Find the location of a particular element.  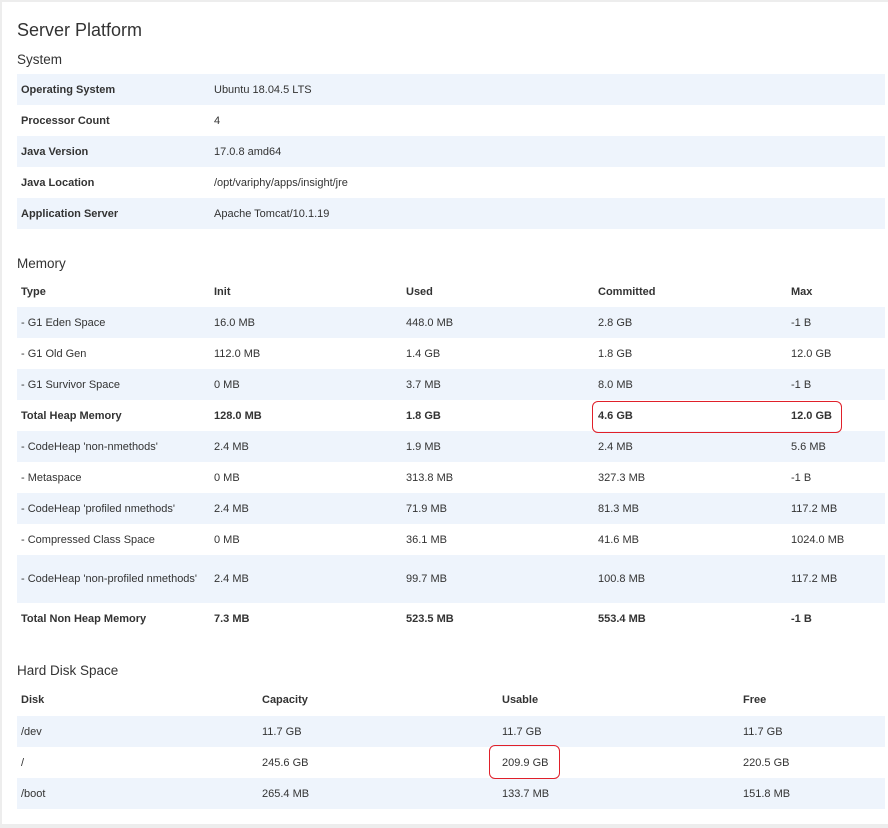

memory-committed: 2.8 GB is located at coordinates (690, 322).